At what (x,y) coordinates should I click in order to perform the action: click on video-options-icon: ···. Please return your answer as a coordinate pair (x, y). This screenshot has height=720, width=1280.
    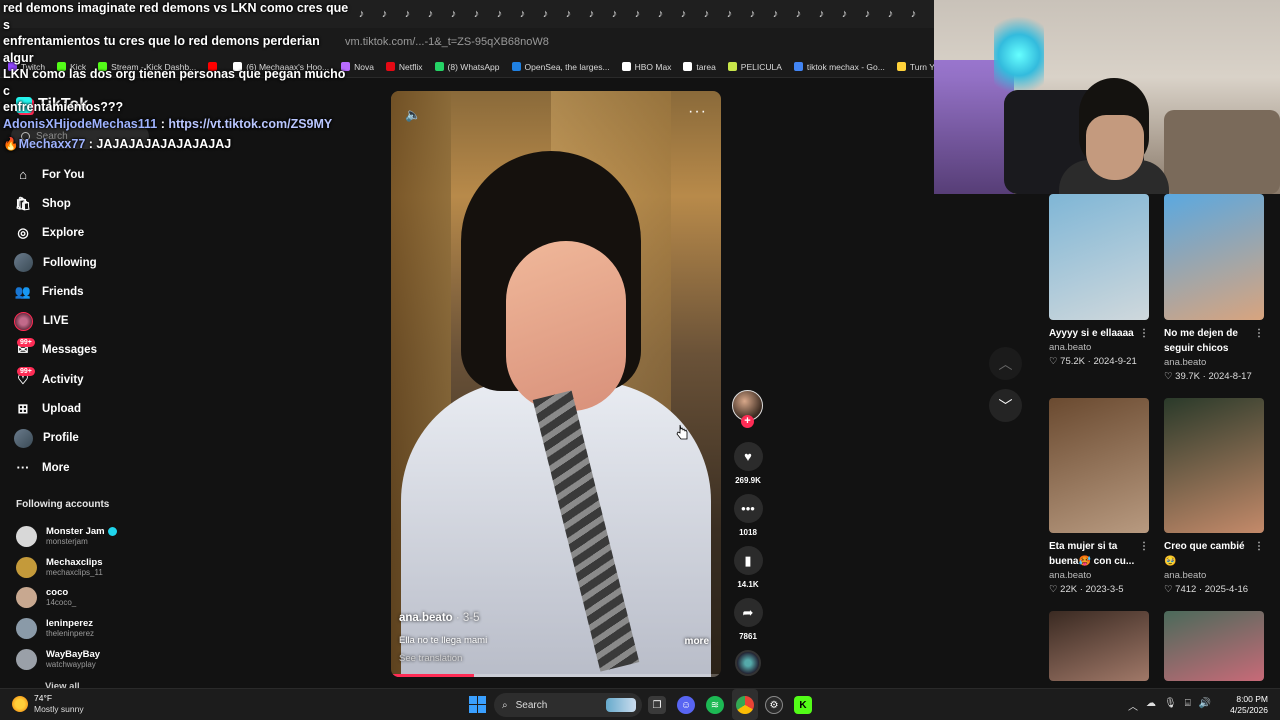
    Looking at the image, I should click on (697, 112).